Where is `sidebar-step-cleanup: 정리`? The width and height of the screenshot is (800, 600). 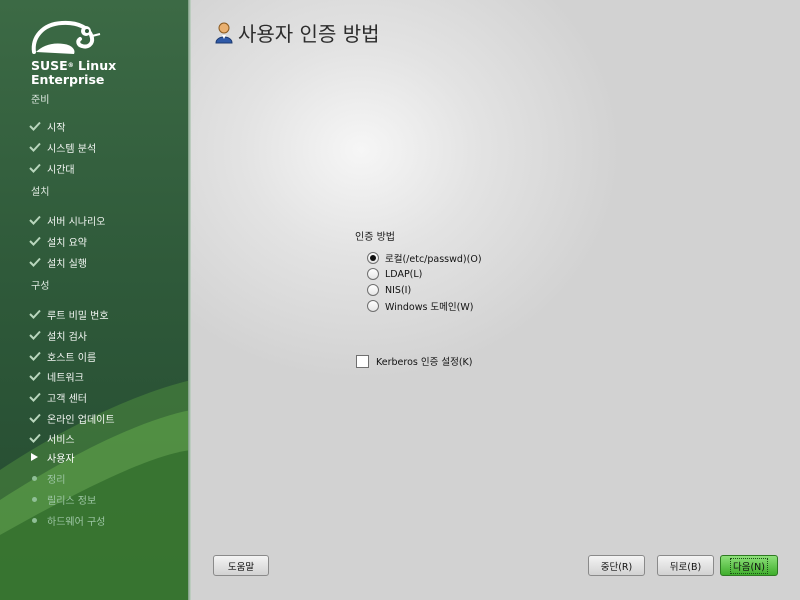 sidebar-step-cleanup: 정리 is located at coordinates (47, 478).